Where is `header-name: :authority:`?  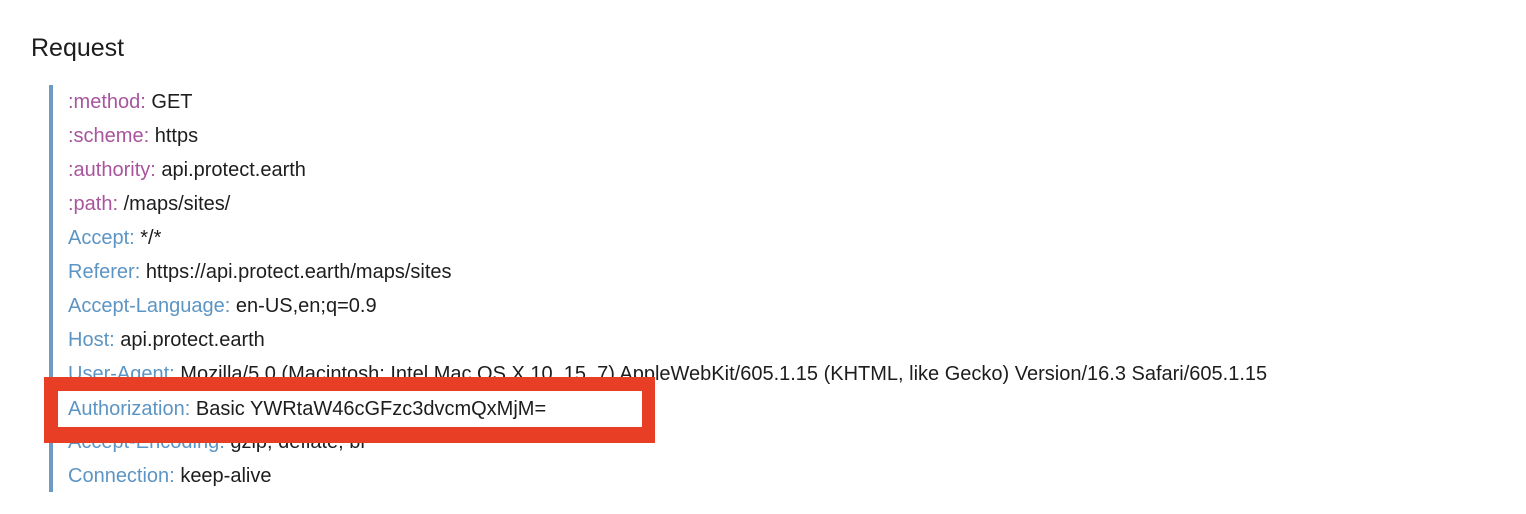 header-name: :authority: is located at coordinates (112, 170).